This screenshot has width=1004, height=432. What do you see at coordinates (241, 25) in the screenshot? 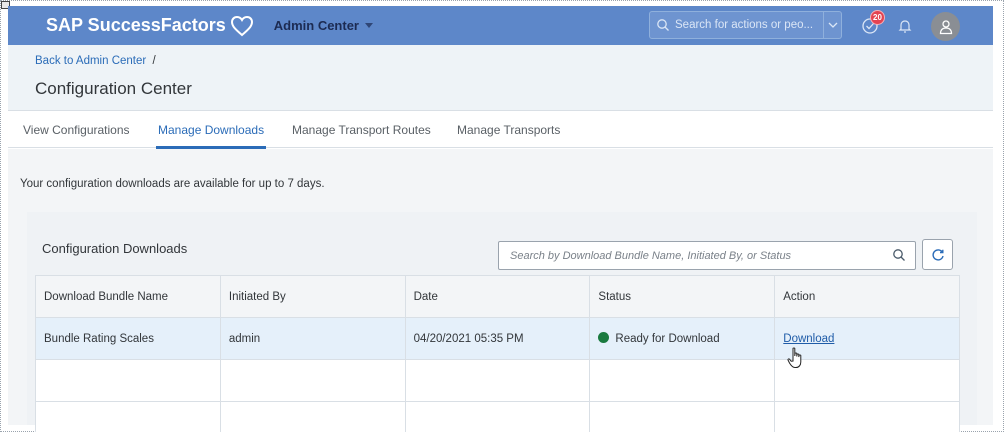
I see `heart-icon` at bounding box center [241, 25].